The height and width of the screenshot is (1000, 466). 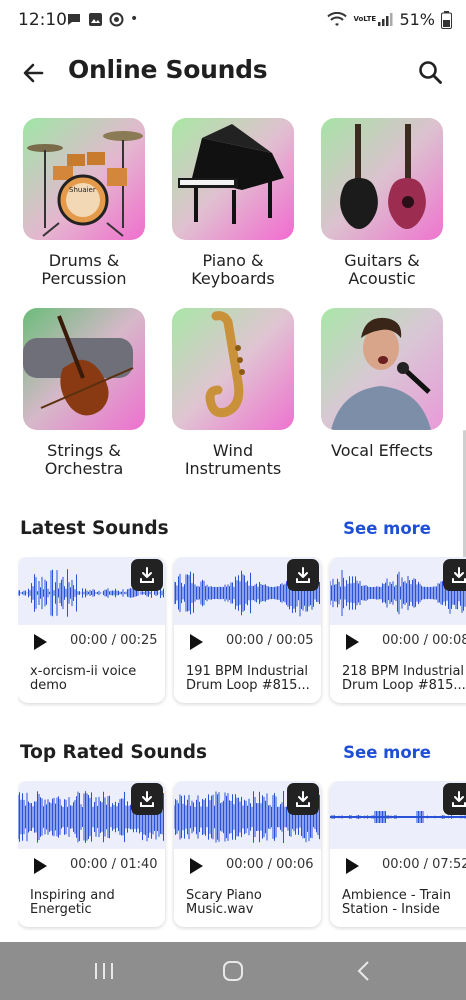 What do you see at coordinates (113, 752) in the screenshot?
I see `top-rated-sounds-title: Top Rated Sounds` at bounding box center [113, 752].